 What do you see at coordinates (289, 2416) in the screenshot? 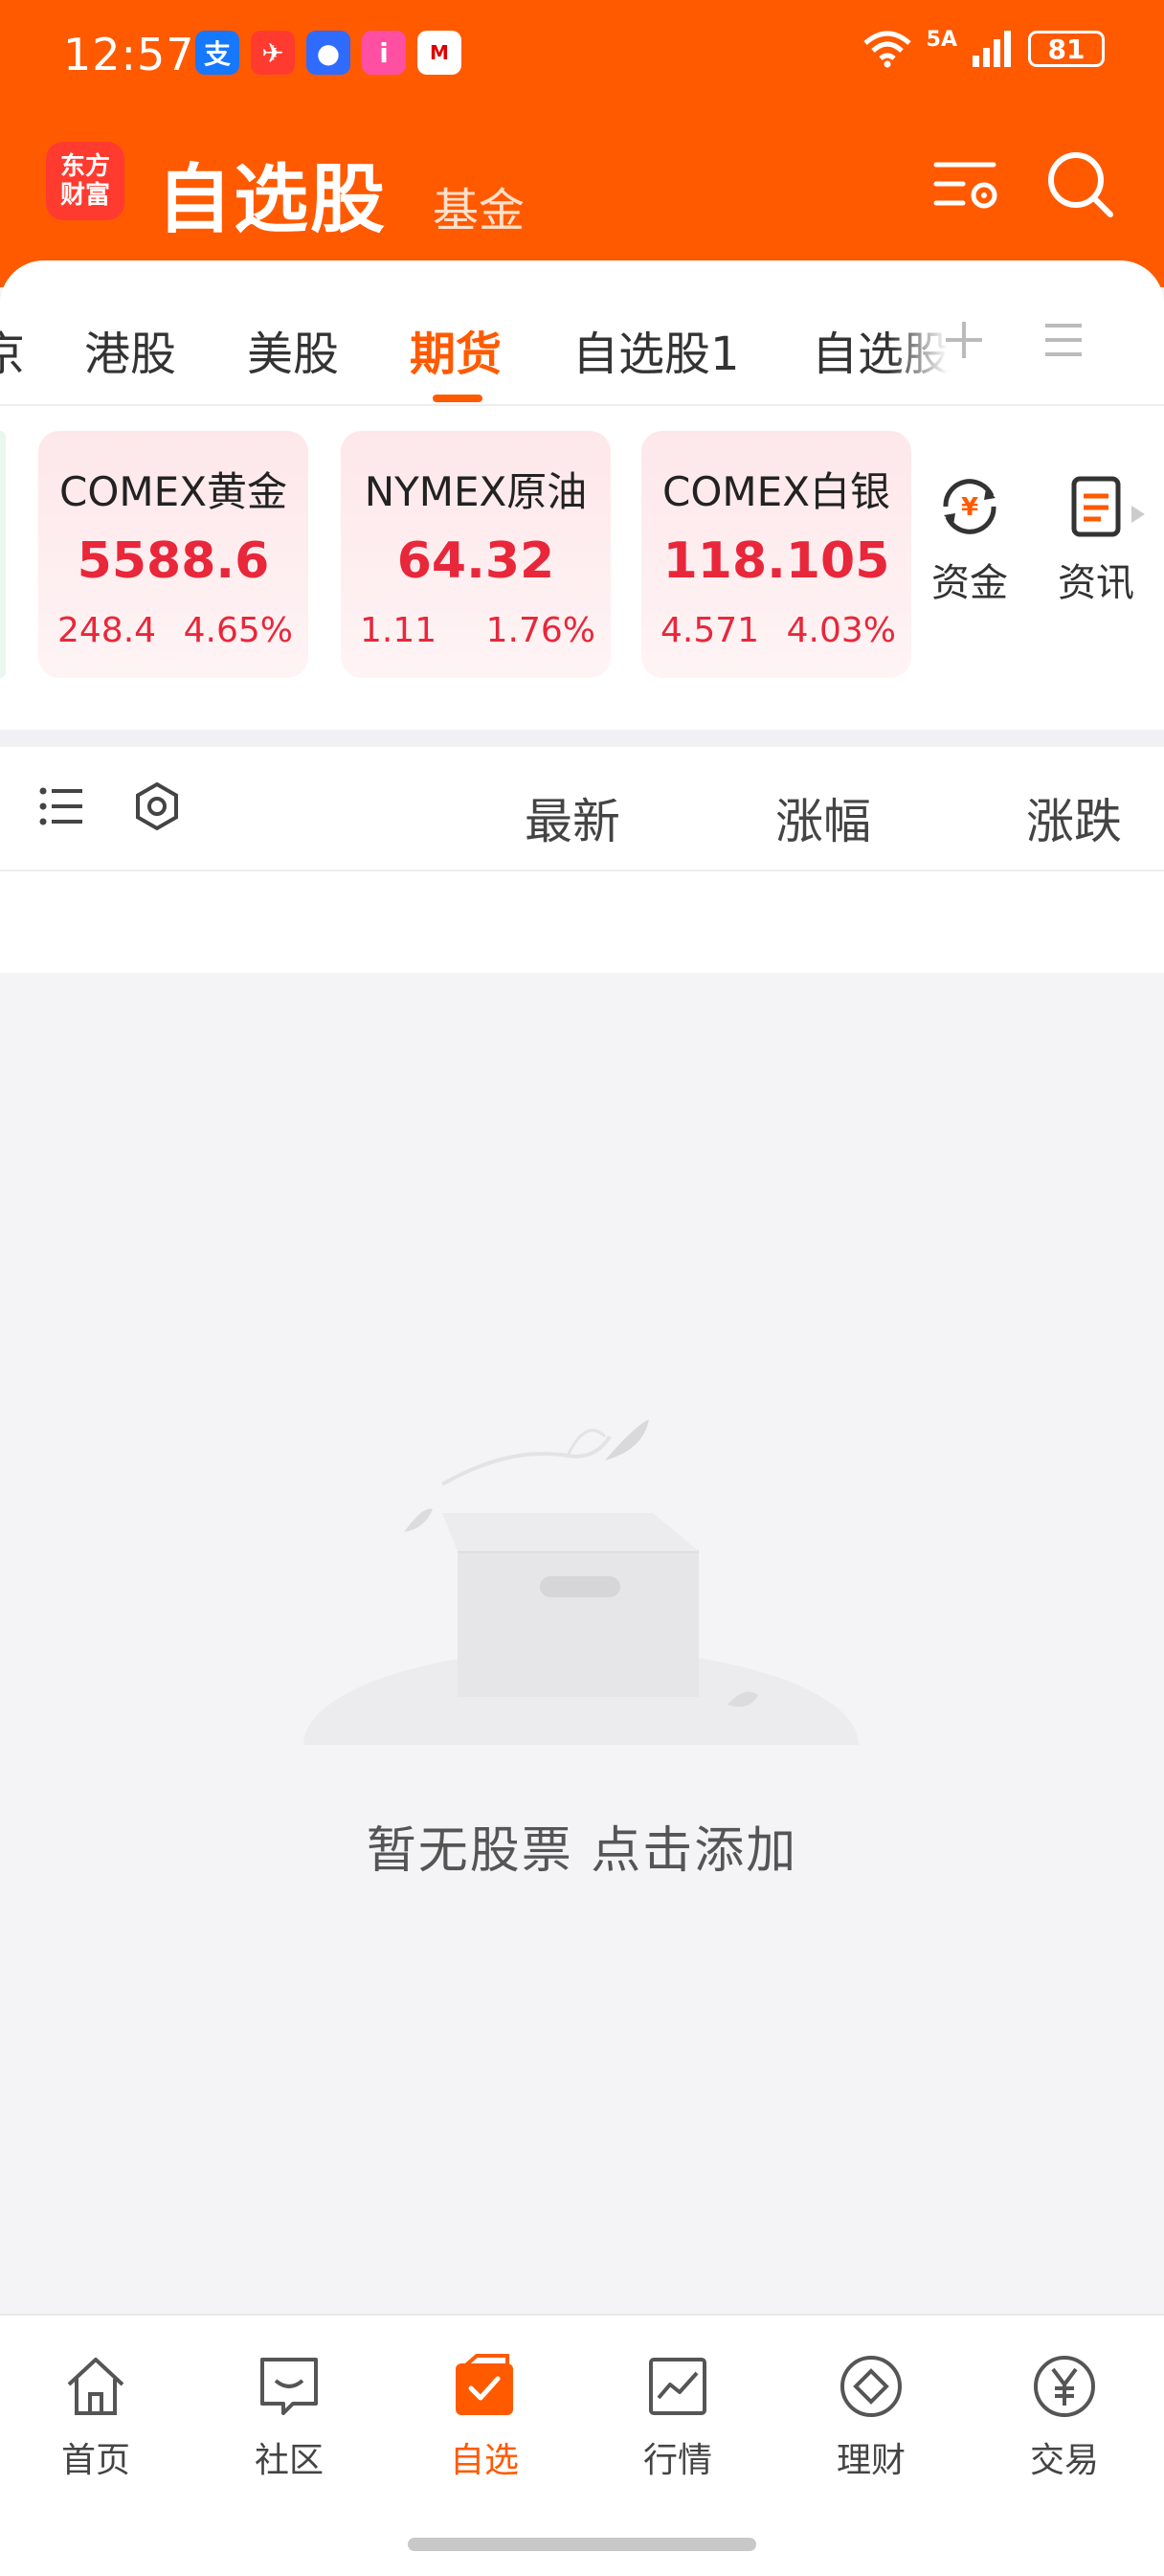
I see `nav-community: 社区` at bounding box center [289, 2416].